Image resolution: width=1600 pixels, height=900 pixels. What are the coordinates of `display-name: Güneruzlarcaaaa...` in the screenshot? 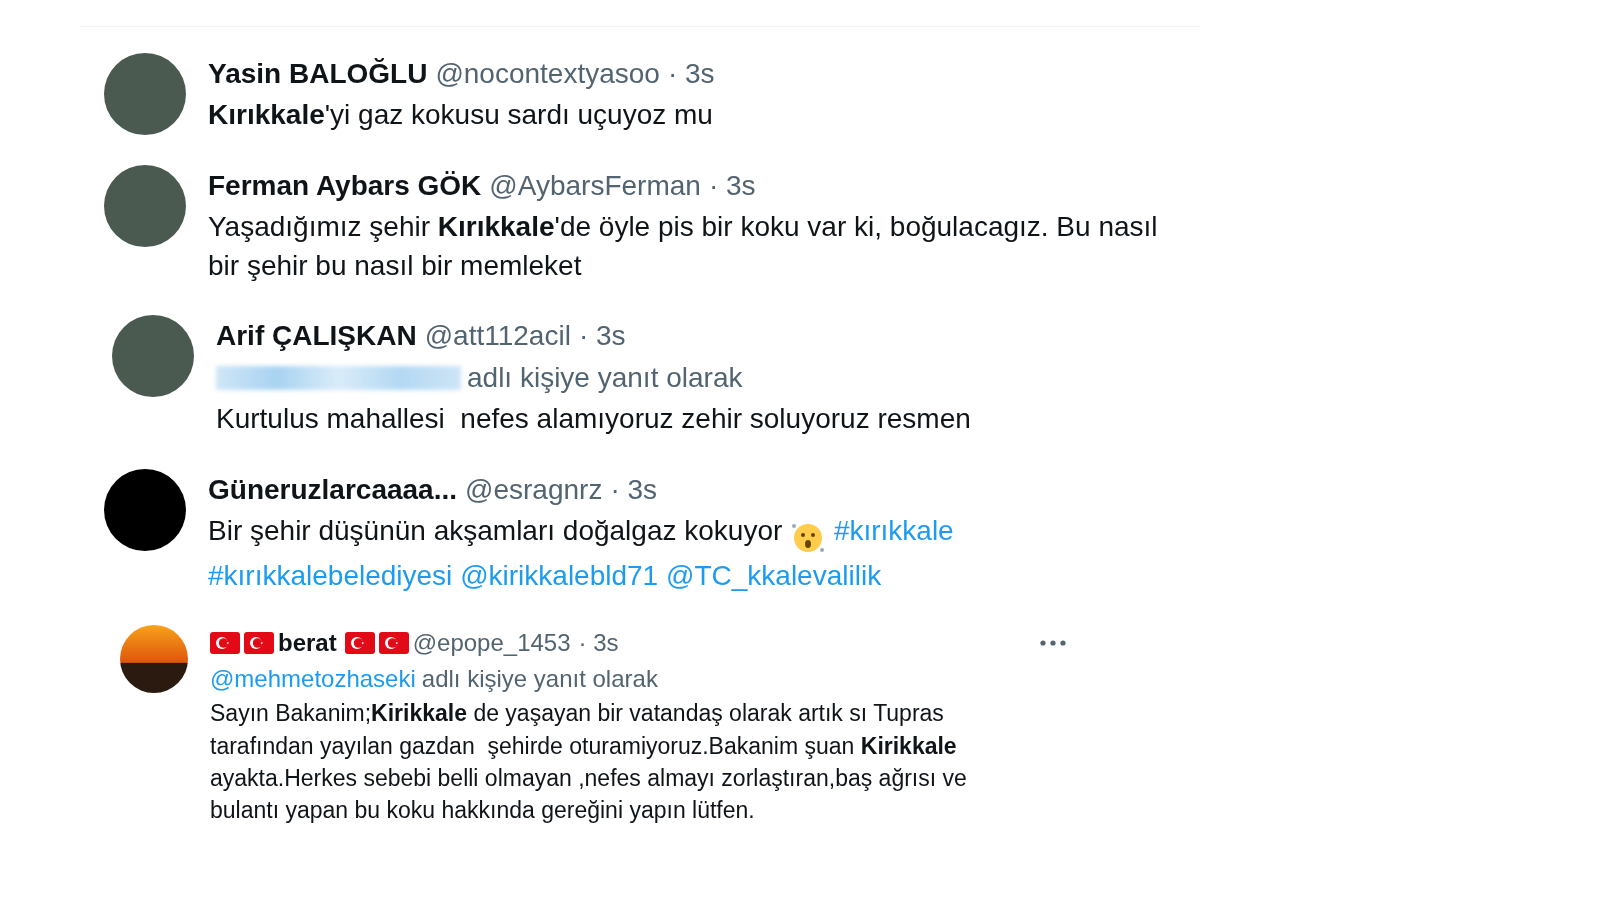 It's located at (332, 489).